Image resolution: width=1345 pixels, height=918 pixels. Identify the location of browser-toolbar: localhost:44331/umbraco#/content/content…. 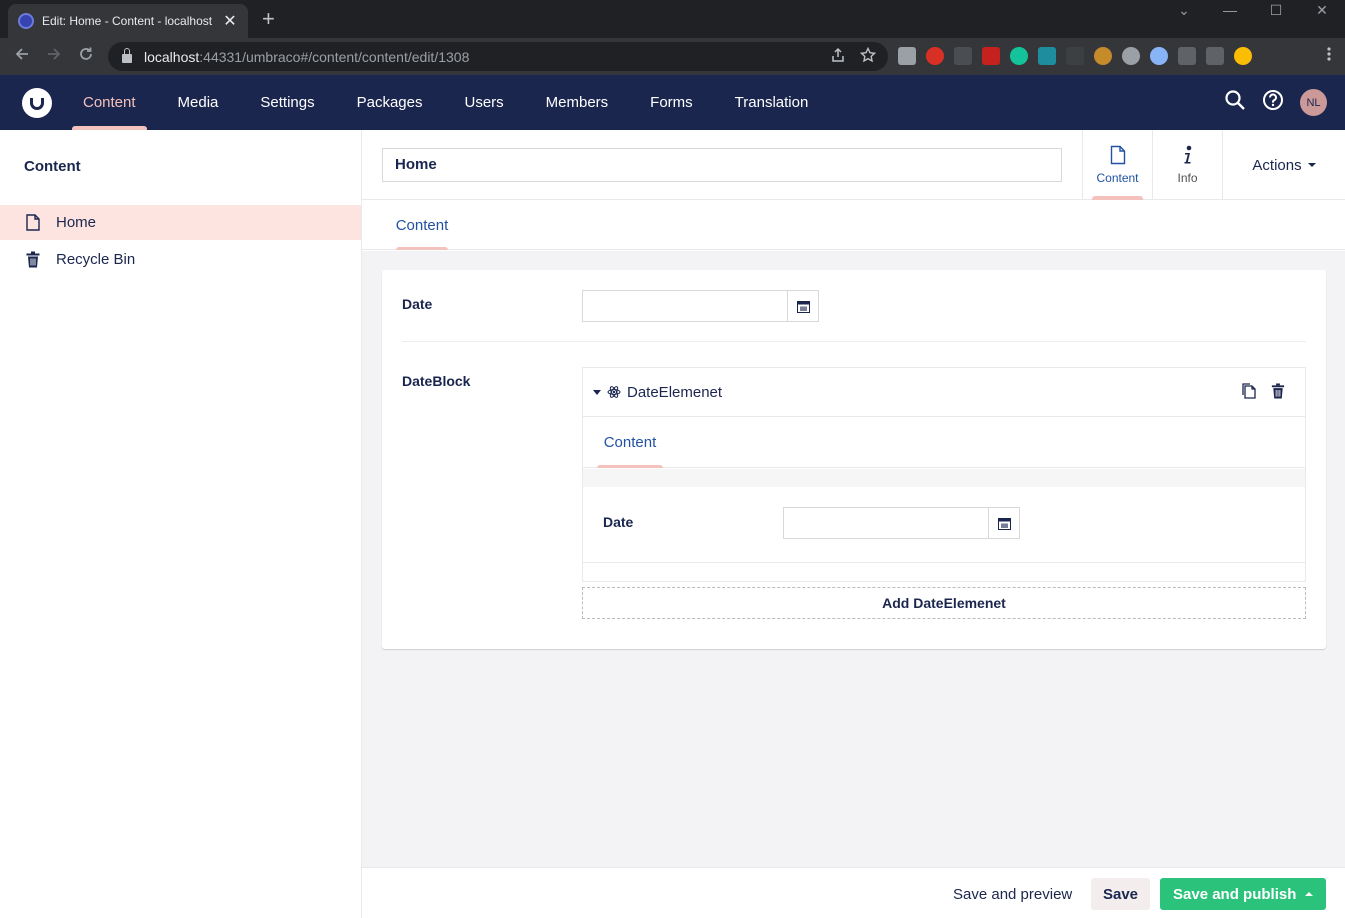
(672, 56).